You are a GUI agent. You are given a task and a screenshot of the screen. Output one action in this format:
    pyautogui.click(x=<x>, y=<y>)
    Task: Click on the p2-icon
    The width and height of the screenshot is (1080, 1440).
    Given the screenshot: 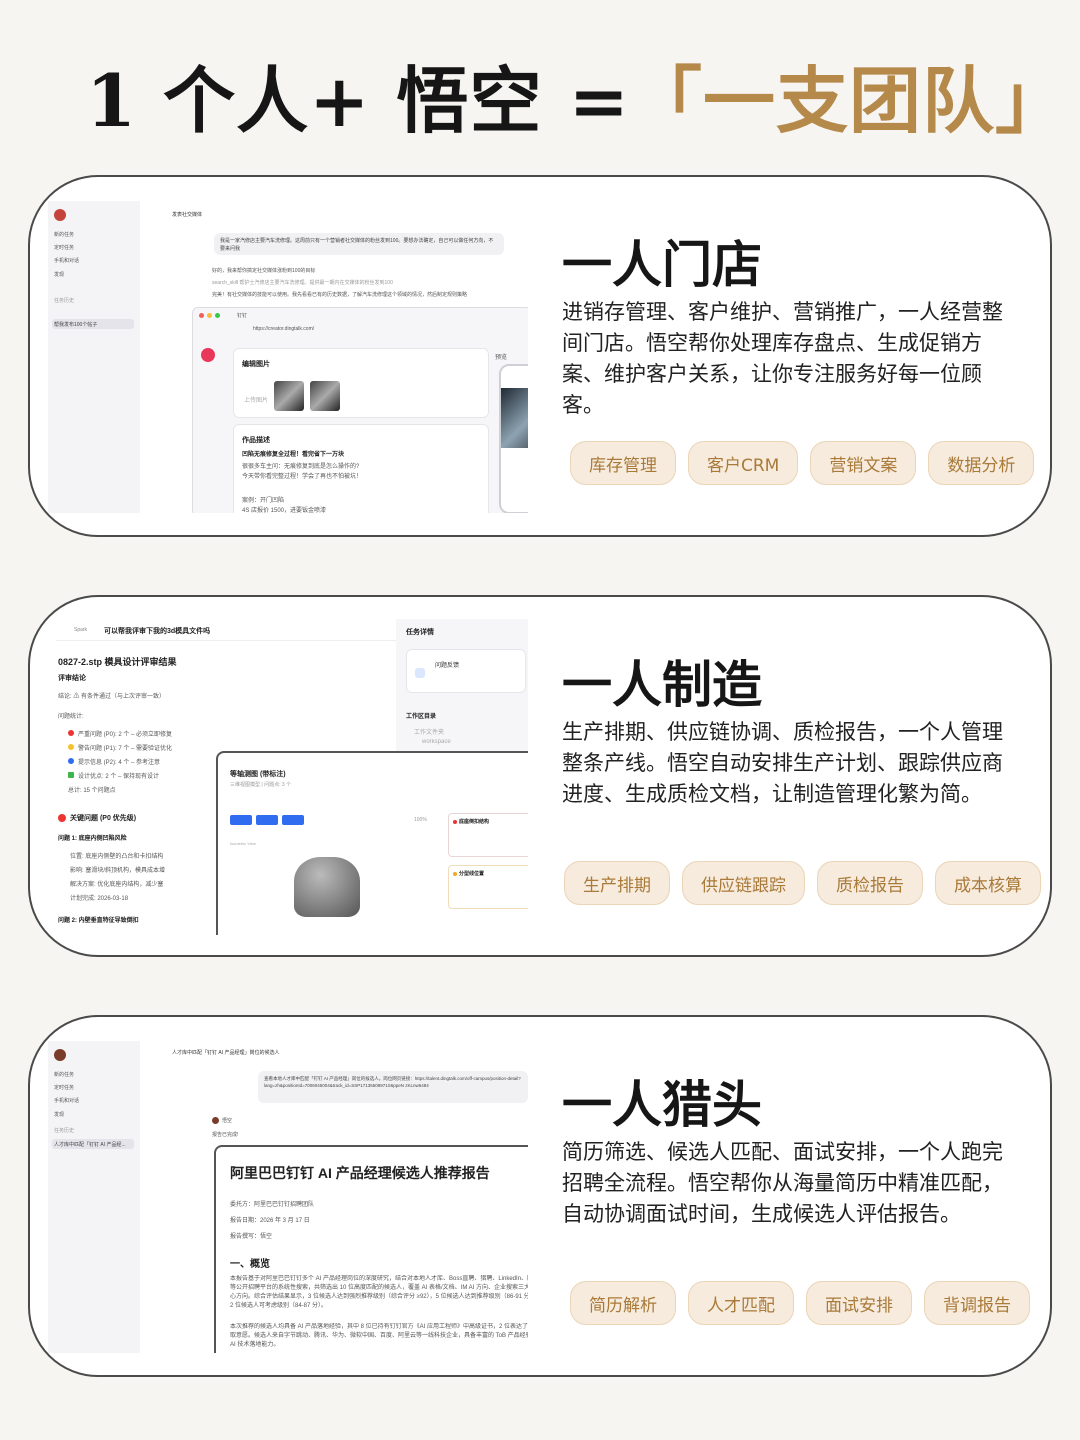 What is the action you would take?
    pyautogui.click(x=71, y=761)
    